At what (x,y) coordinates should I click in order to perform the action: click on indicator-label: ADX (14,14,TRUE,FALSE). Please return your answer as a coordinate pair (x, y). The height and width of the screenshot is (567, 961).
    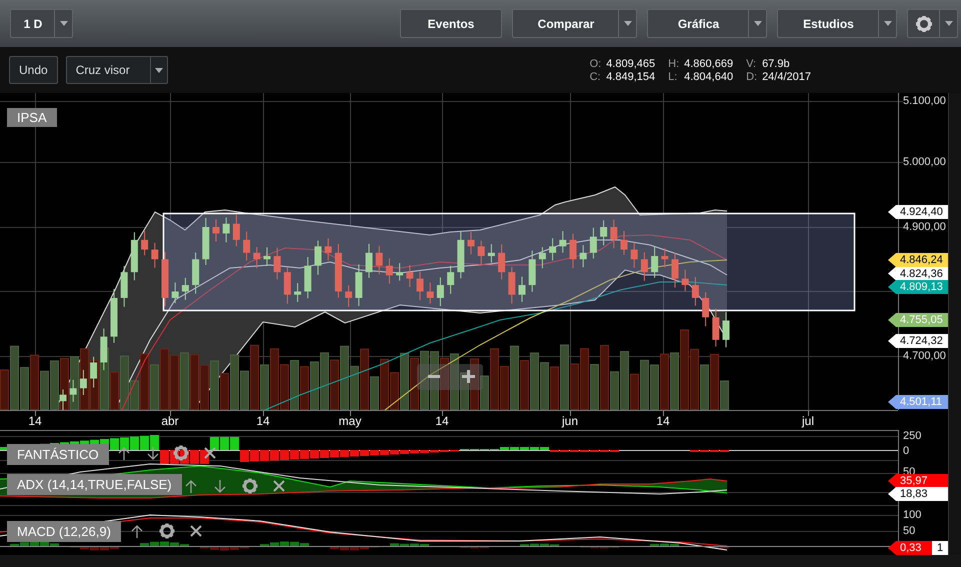
    Looking at the image, I should click on (94, 484).